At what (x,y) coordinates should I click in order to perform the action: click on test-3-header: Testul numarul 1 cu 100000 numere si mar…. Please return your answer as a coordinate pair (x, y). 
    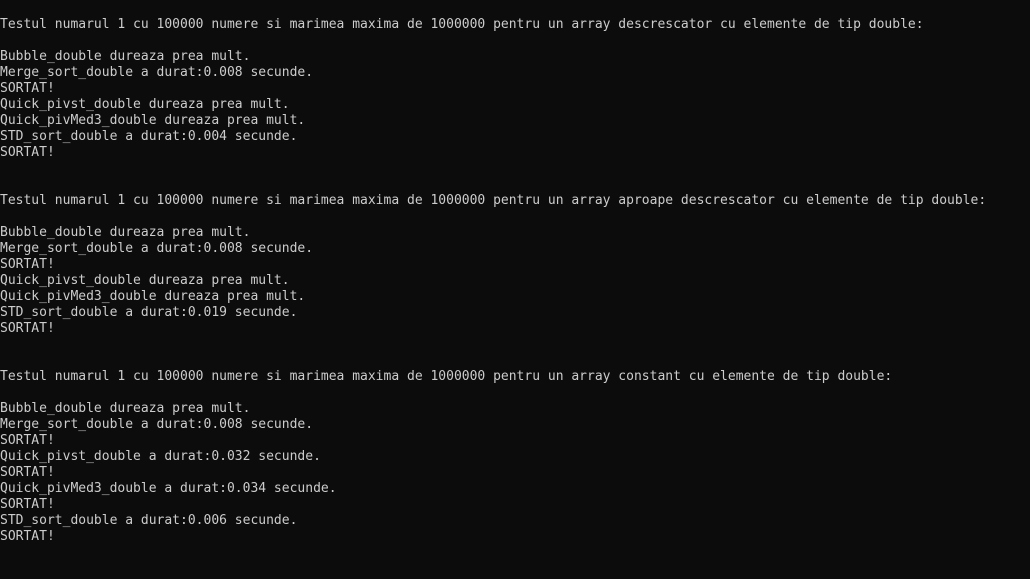
    Looking at the image, I should click on (446, 376).